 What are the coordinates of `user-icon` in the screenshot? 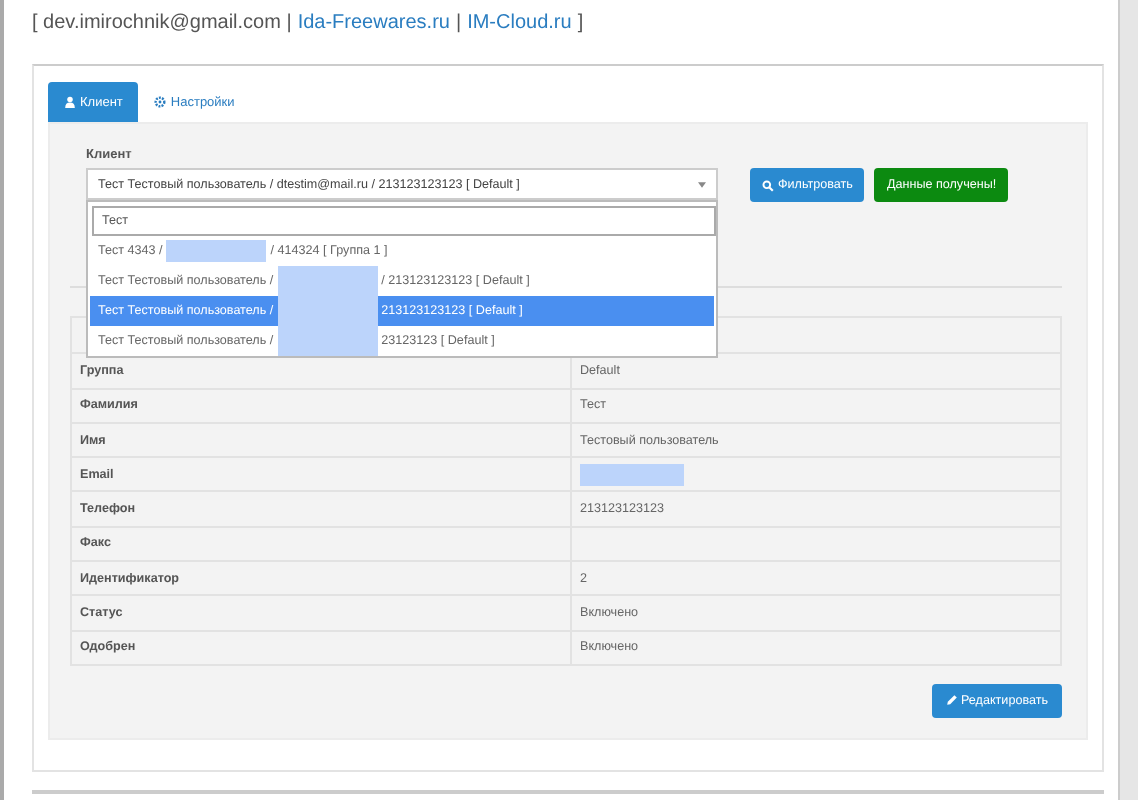 It's located at (70, 102).